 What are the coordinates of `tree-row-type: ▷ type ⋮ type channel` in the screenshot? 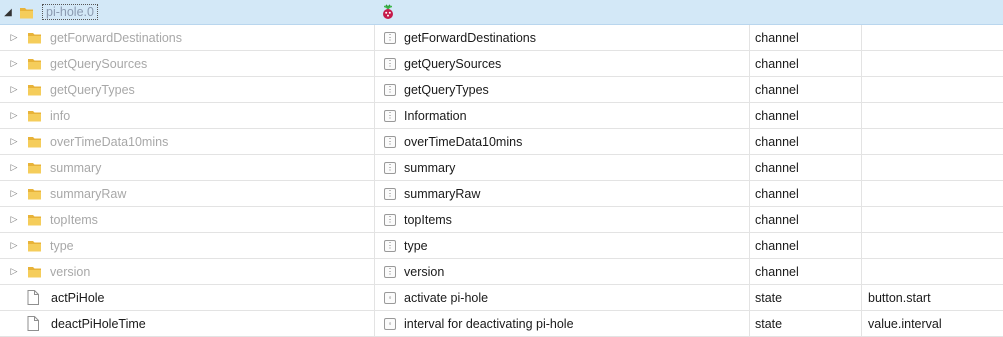 It's located at (501, 246).